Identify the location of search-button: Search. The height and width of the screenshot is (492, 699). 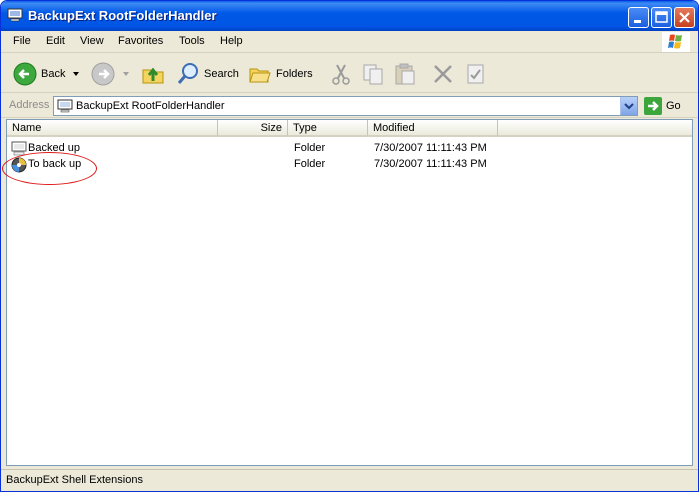
(207, 74).